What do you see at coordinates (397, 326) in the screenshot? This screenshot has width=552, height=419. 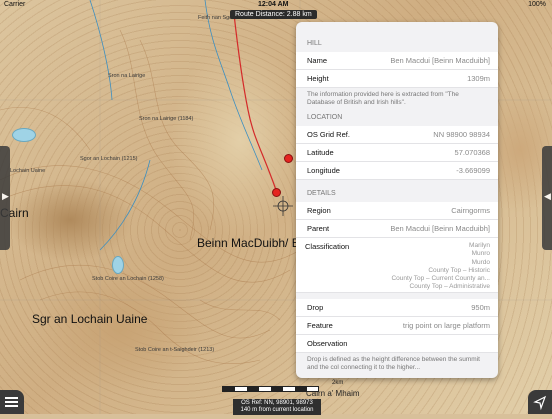 I see `info-row: Feature trig point on large platform` at bounding box center [397, 326].